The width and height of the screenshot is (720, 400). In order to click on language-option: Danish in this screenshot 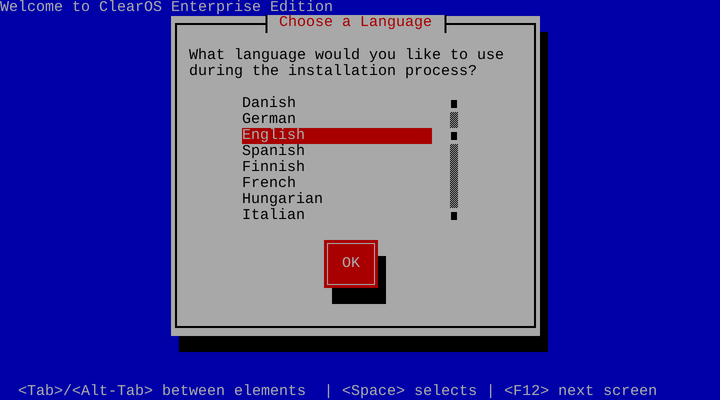, I will do `click(337, 104)`.